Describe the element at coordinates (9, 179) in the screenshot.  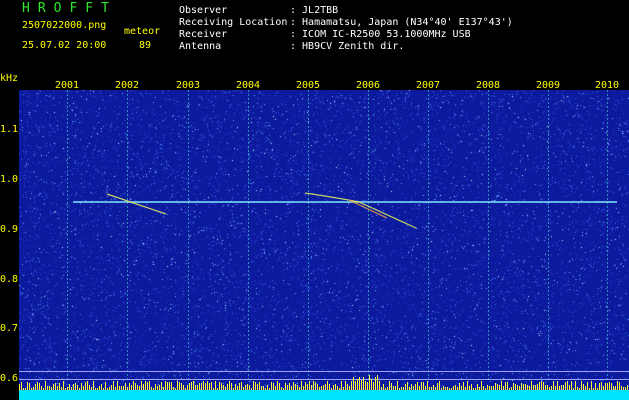
I see `y-tick-1-0: 1.0` at that location.